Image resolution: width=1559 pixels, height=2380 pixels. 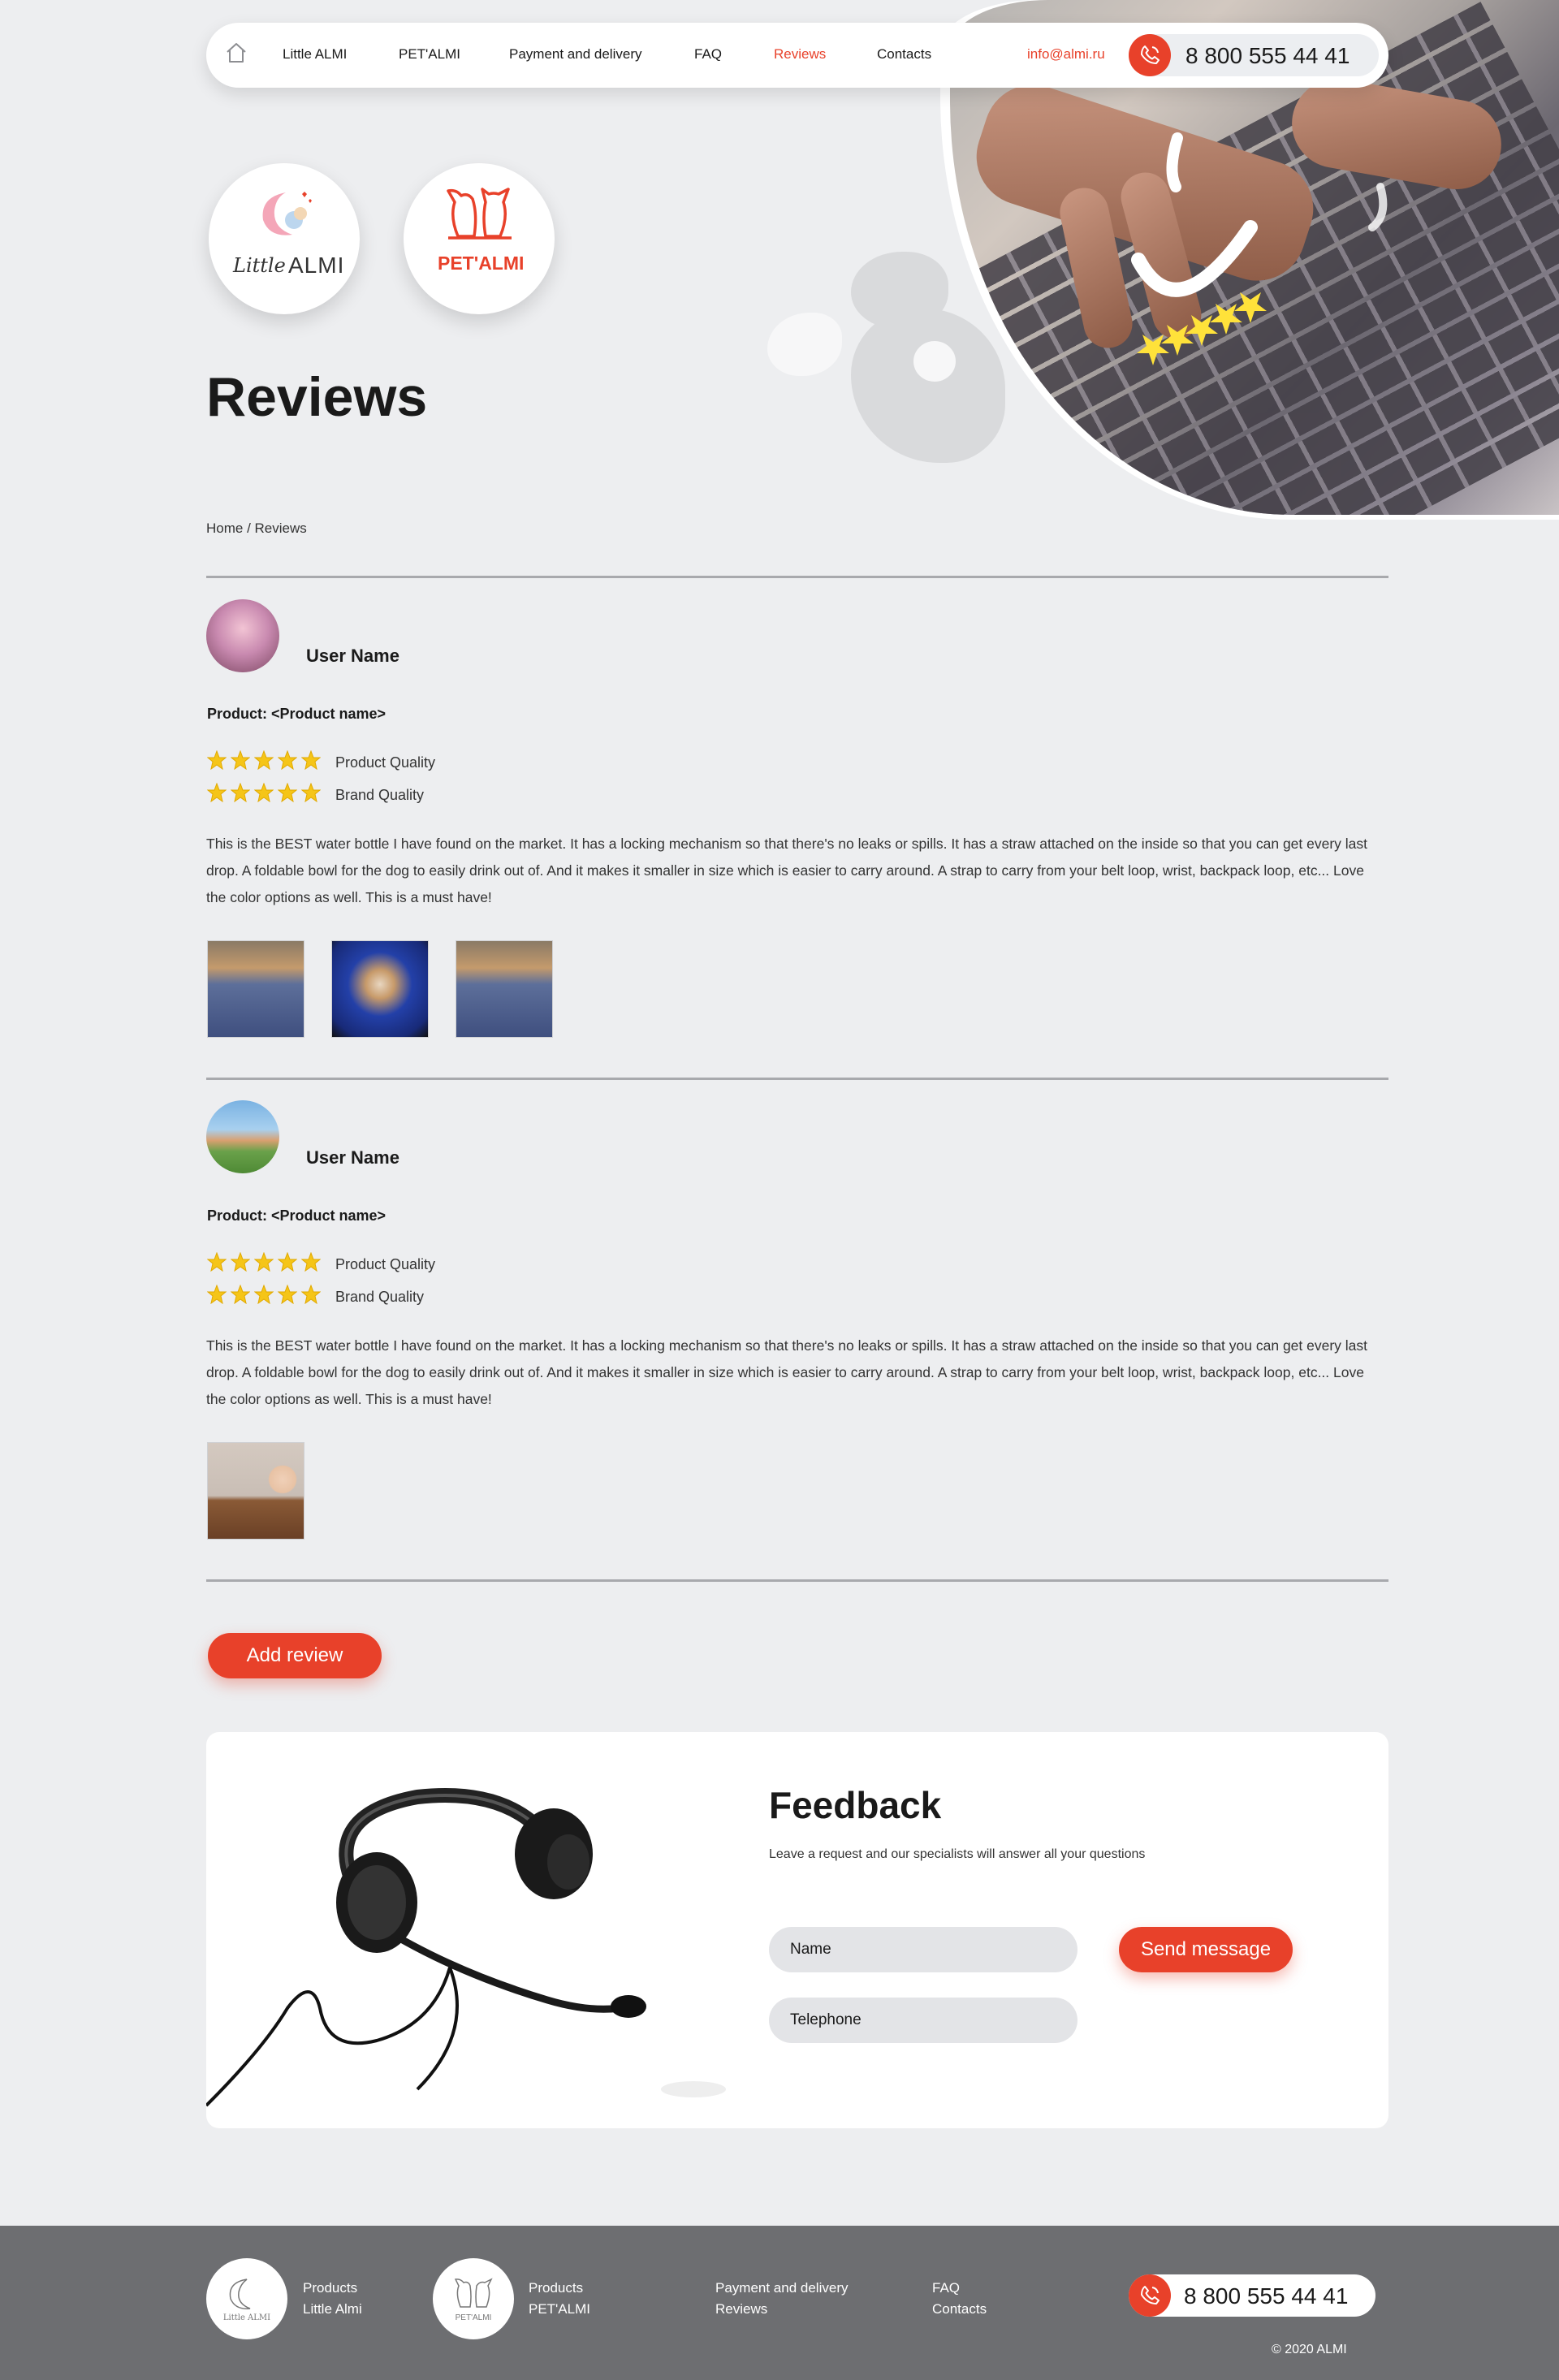 What do you see at coordinates (800, 55) in the screenshot?
I see `nav-item-reviews: Reviews` at bounding box center [800, 55].